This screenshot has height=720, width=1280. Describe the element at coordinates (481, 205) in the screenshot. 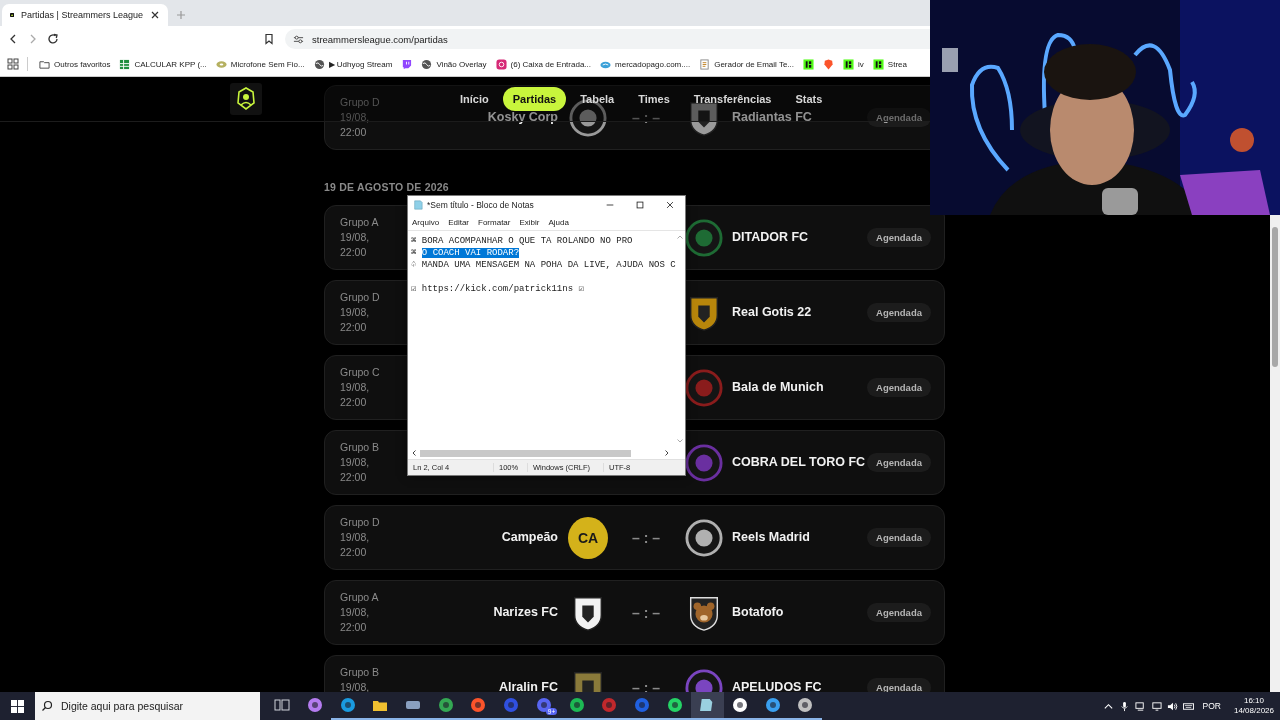

I see `window-title: *Sem título - Bloco de Notas` at that location.